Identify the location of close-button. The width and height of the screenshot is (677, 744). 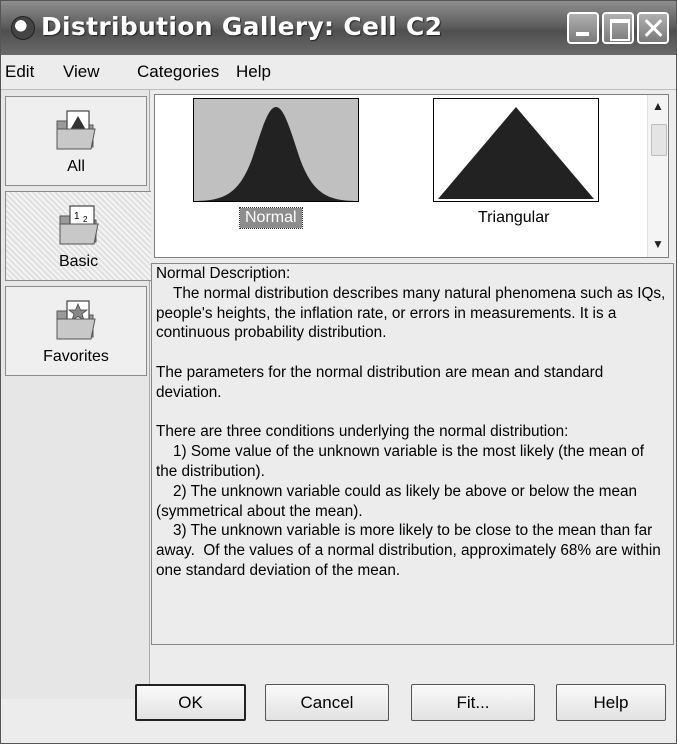
(653, 28).